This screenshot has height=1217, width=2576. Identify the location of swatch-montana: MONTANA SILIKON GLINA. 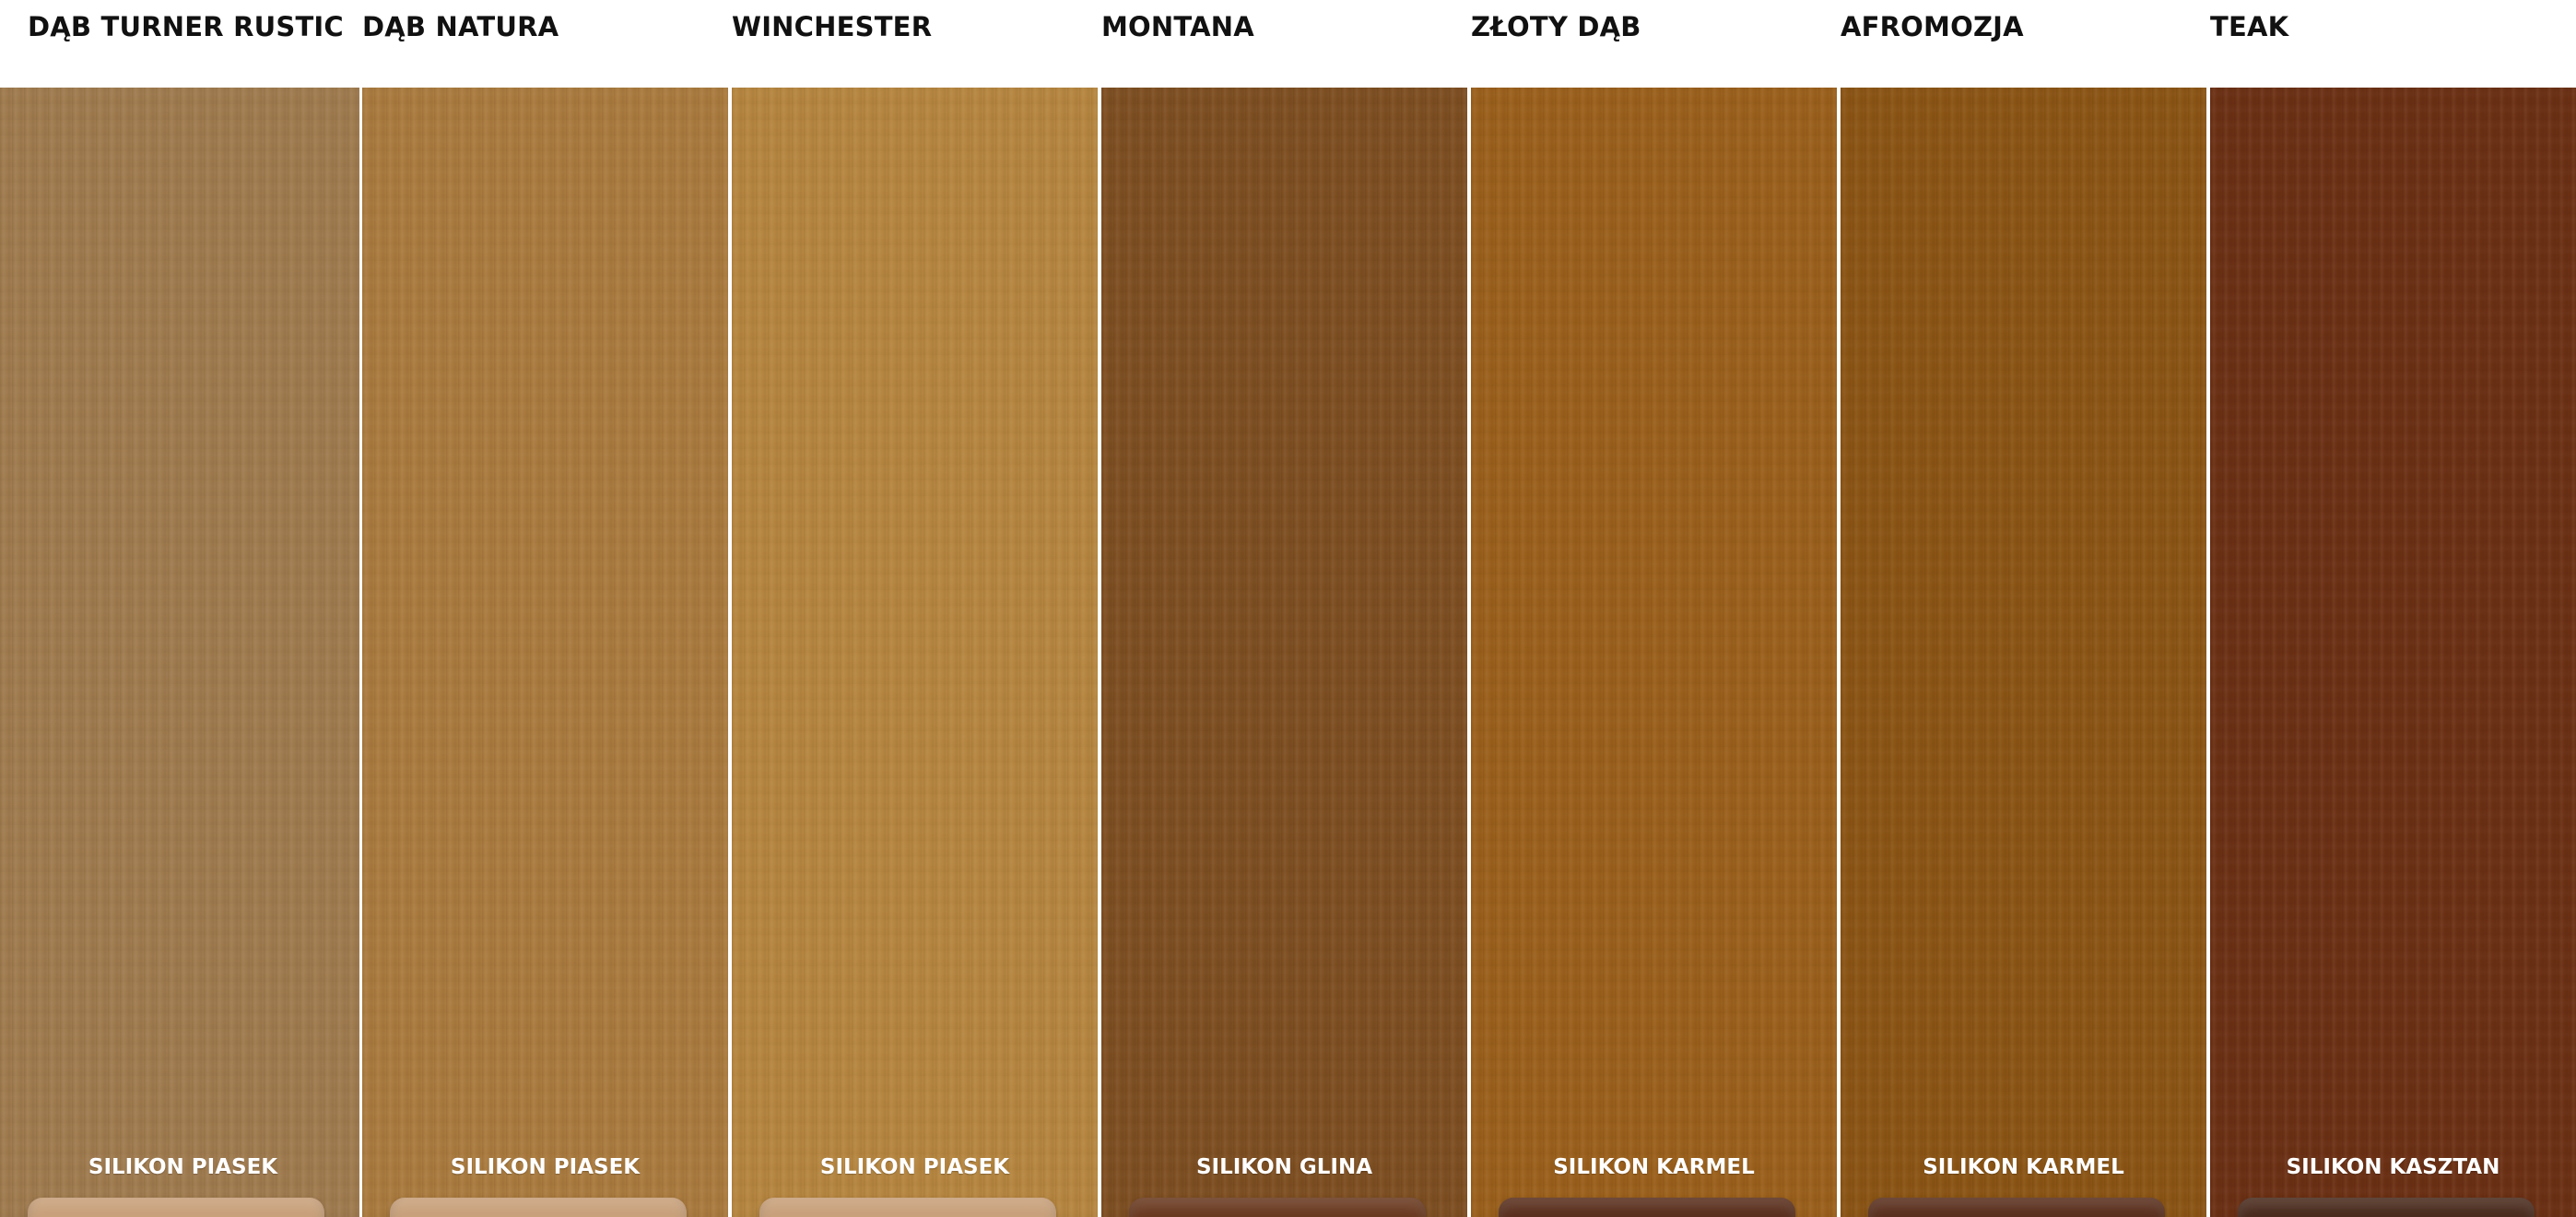
(1284, 608).